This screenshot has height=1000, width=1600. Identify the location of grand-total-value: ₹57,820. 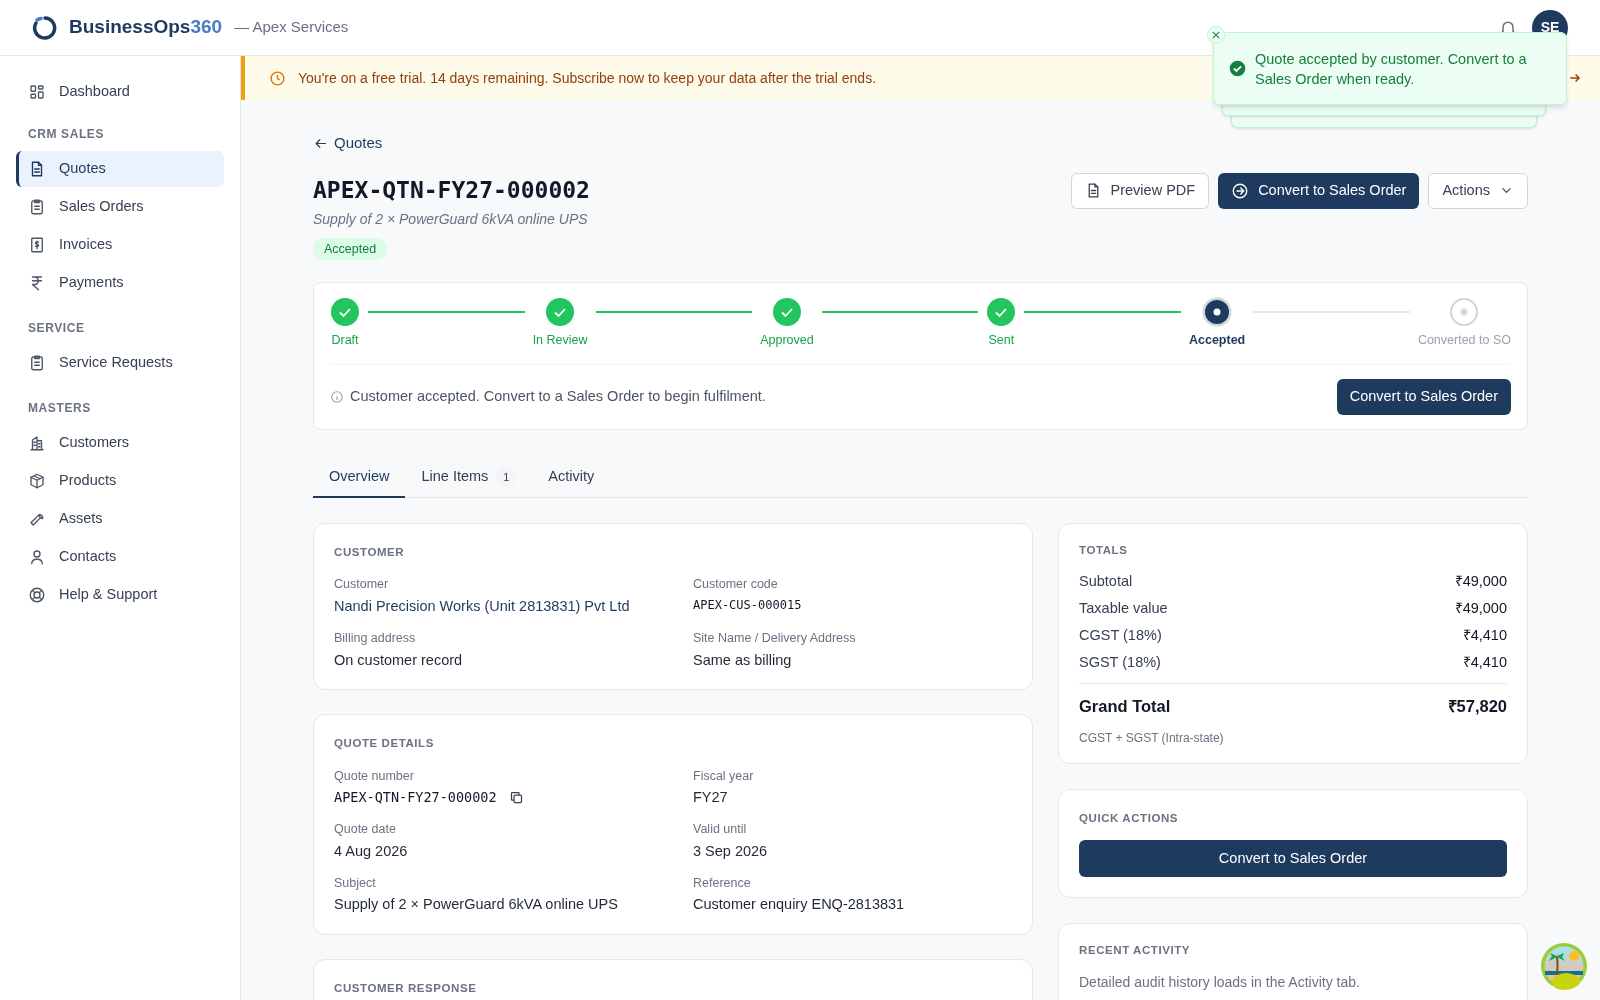
(1477, 707).